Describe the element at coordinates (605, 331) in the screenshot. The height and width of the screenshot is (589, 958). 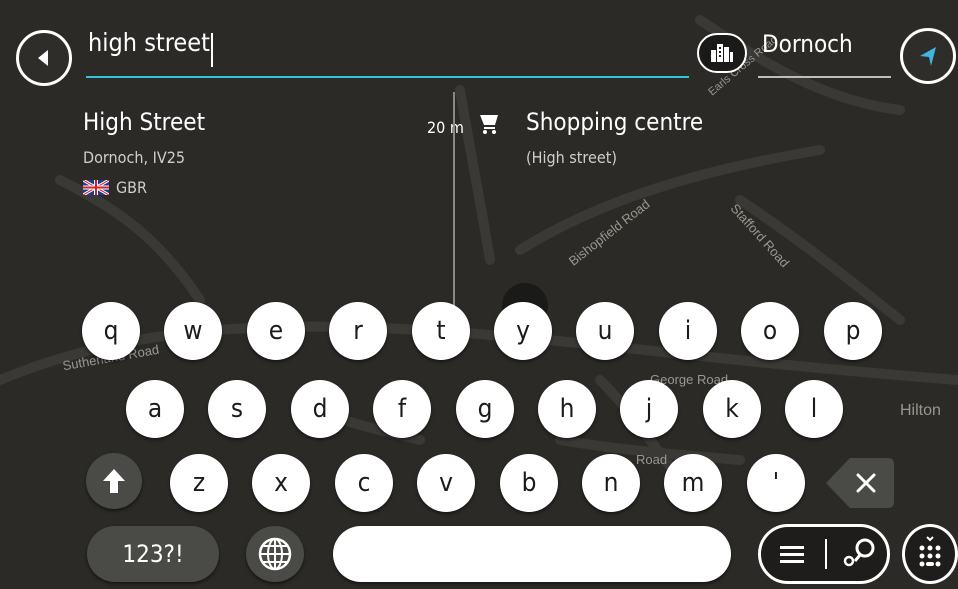
I see `key-u: u` at that location.